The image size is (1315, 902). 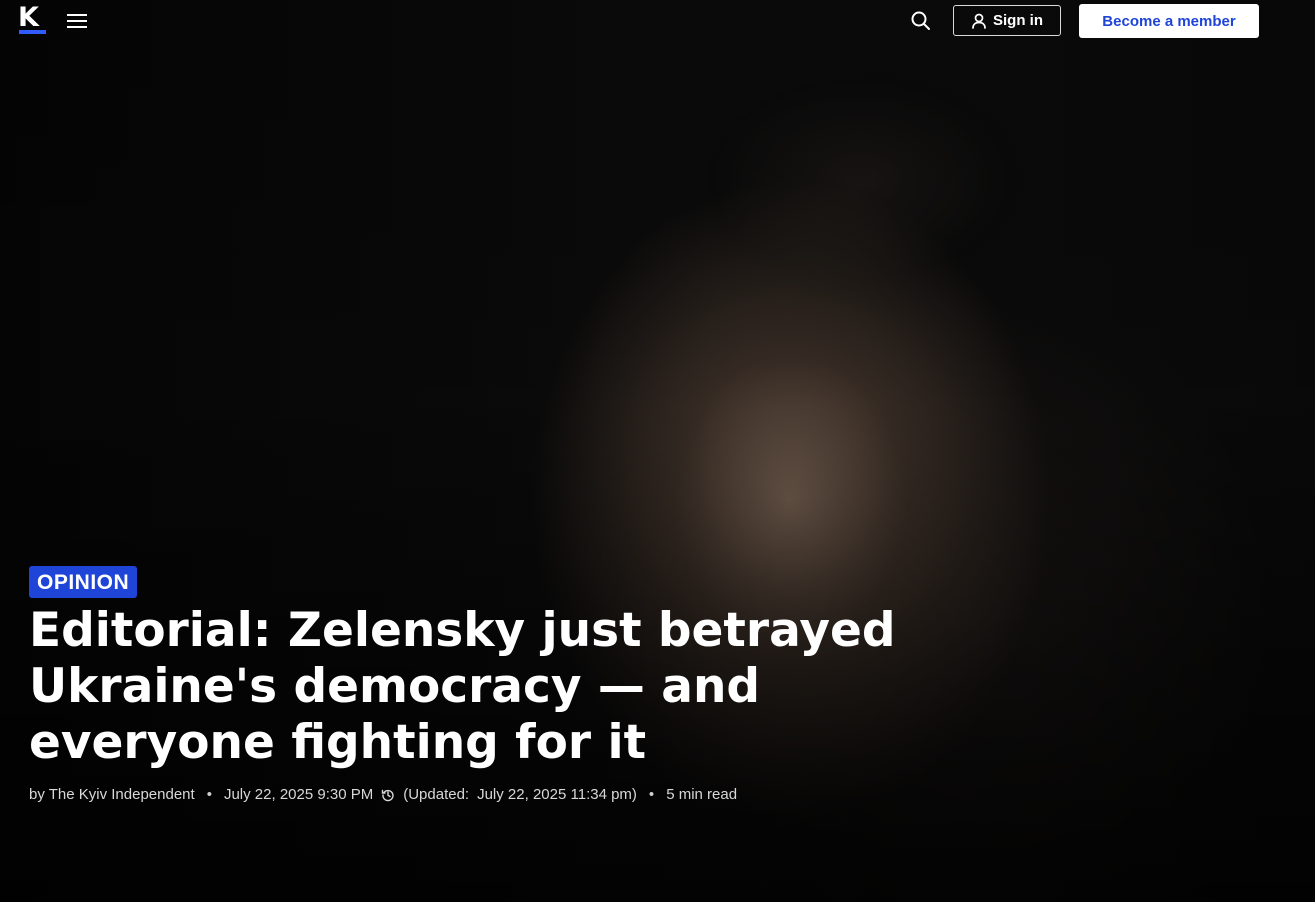 What do you see at coordinates (298, 794) in the screenshot?
I see `published-date: July 22, 2025 9:30 PM` at bounding box center [298, 794].